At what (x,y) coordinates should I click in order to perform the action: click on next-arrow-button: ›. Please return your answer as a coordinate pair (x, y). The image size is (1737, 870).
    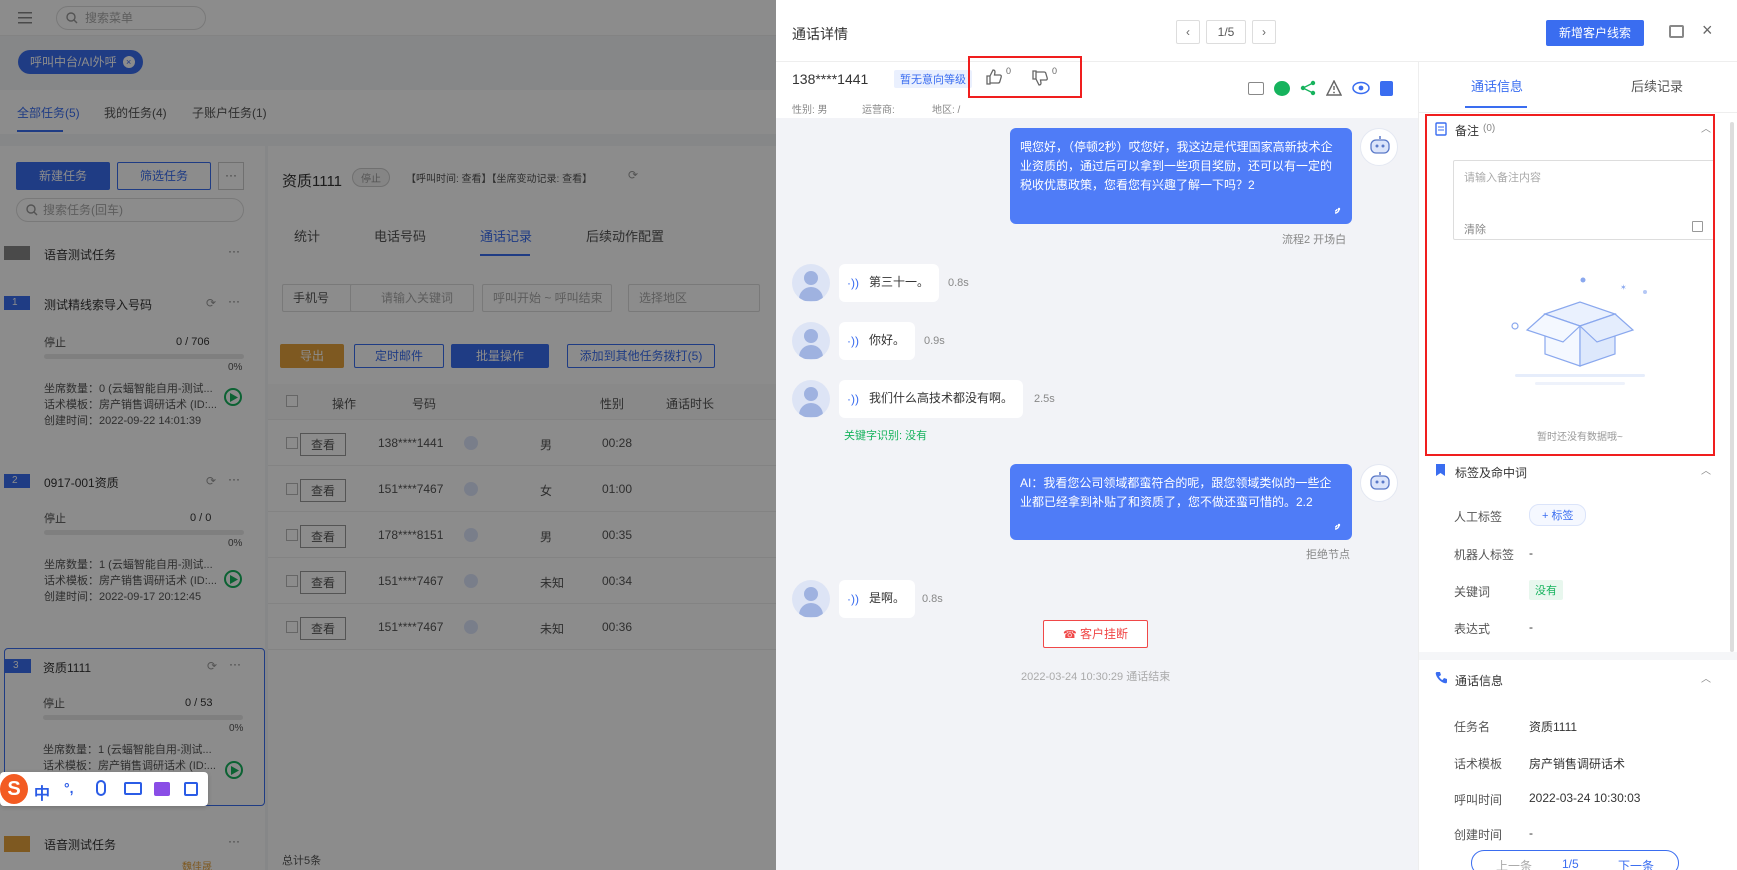
    Looking at the image, I should click on (1264, 32).